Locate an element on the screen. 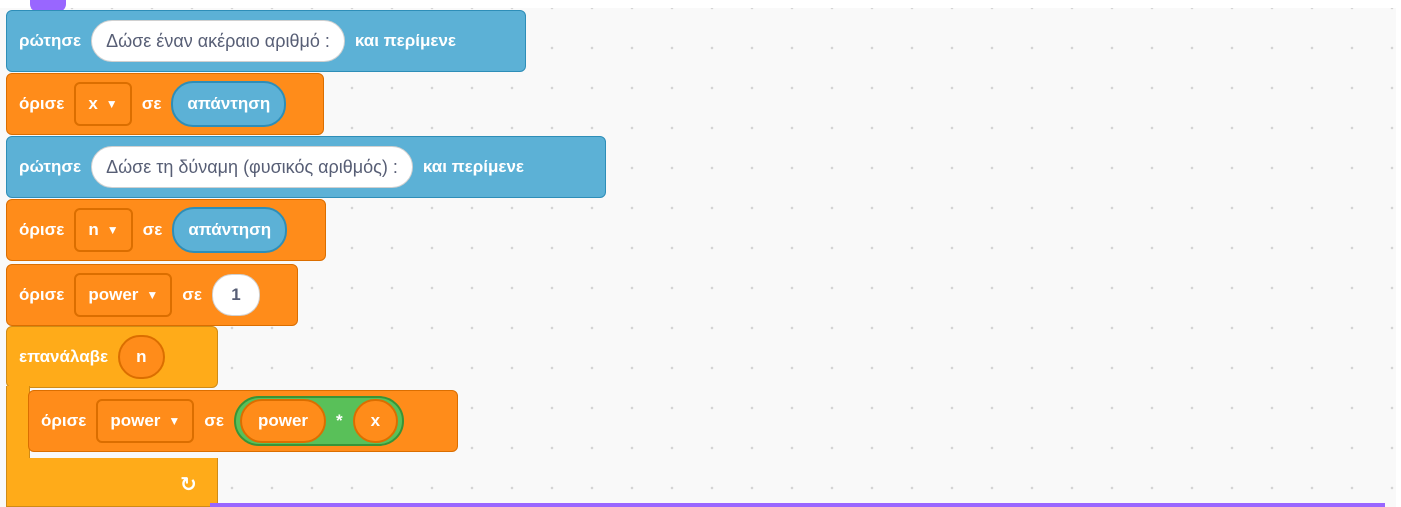 The width and height of the screenshot is (1401, 507). repeat-keyword: επανάλαβε is located at coordinates (64, 356).